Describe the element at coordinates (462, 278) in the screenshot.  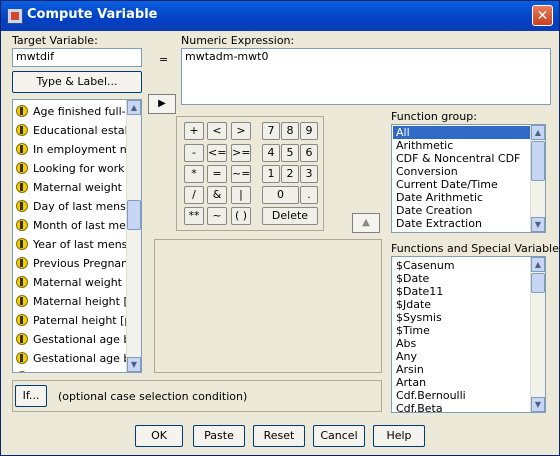
I see `function-item: $Date` at that location.